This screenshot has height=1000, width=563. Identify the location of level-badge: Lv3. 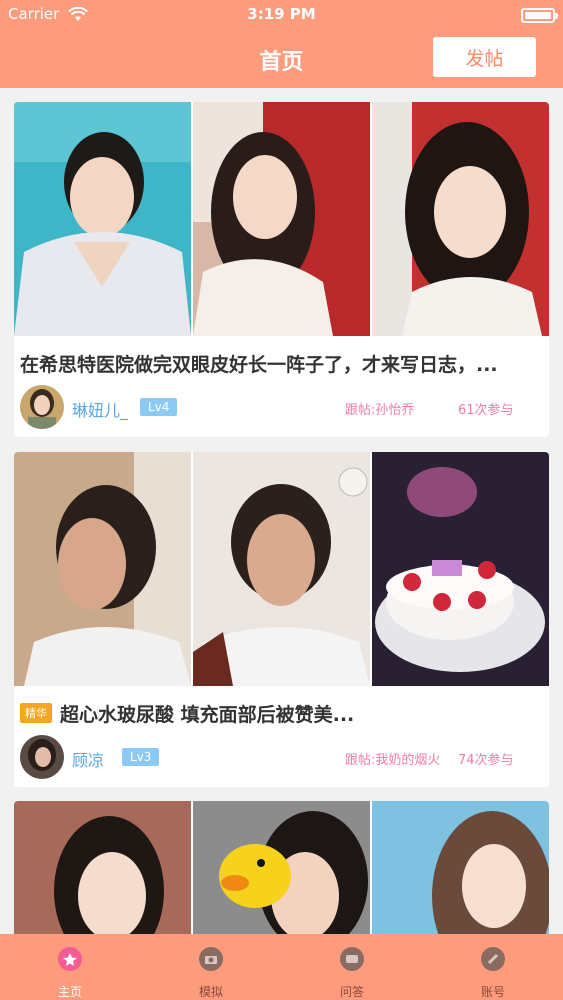
(141, 757).